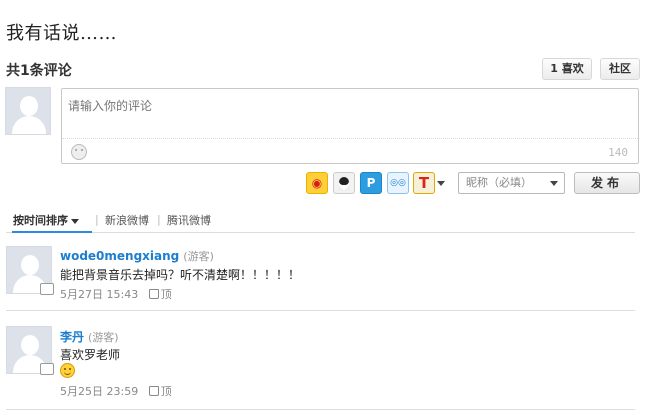  I want to click on comment-input, so click(348, 116).